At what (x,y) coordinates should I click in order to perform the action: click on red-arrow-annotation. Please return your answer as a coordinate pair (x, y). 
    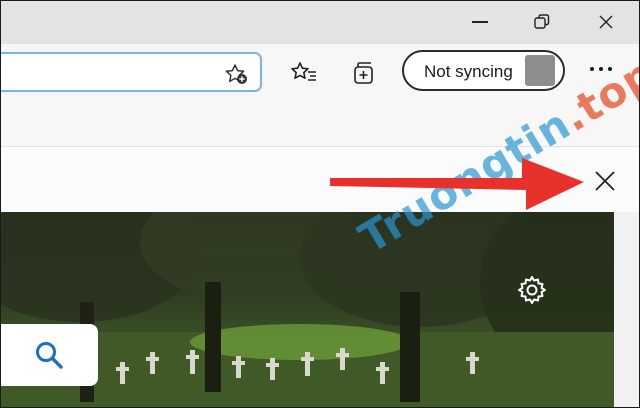
    Looking at the image, I should click on (457, 184).